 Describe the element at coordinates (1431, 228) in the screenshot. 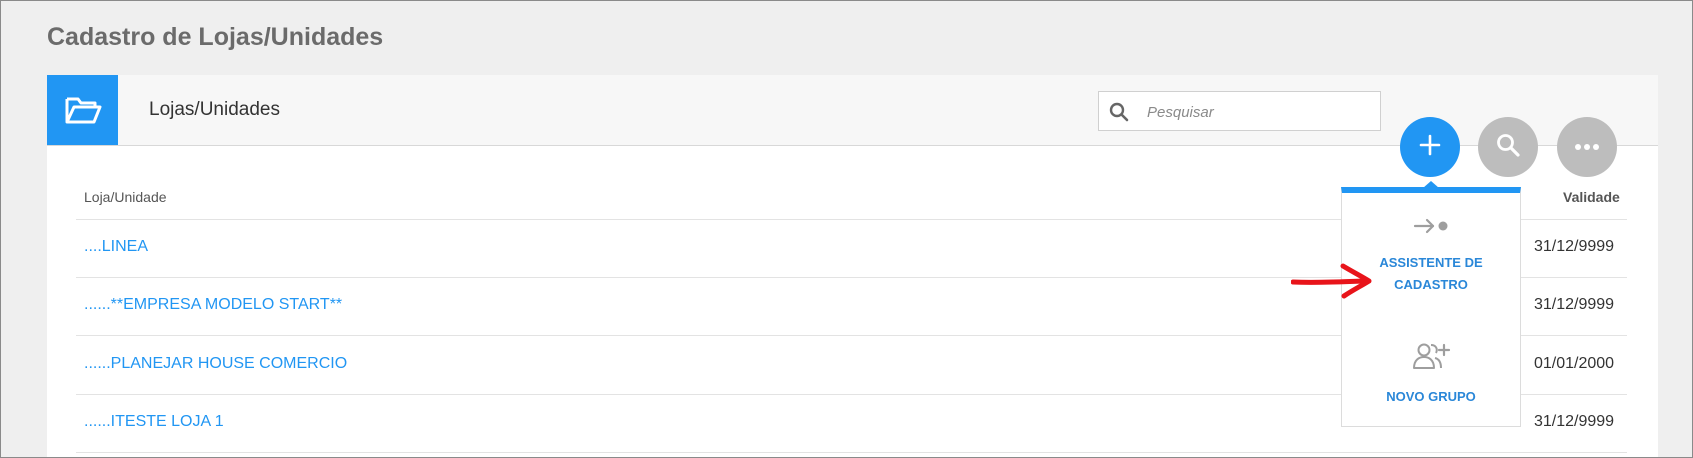

I see `arrow-dot-icon` at that location.